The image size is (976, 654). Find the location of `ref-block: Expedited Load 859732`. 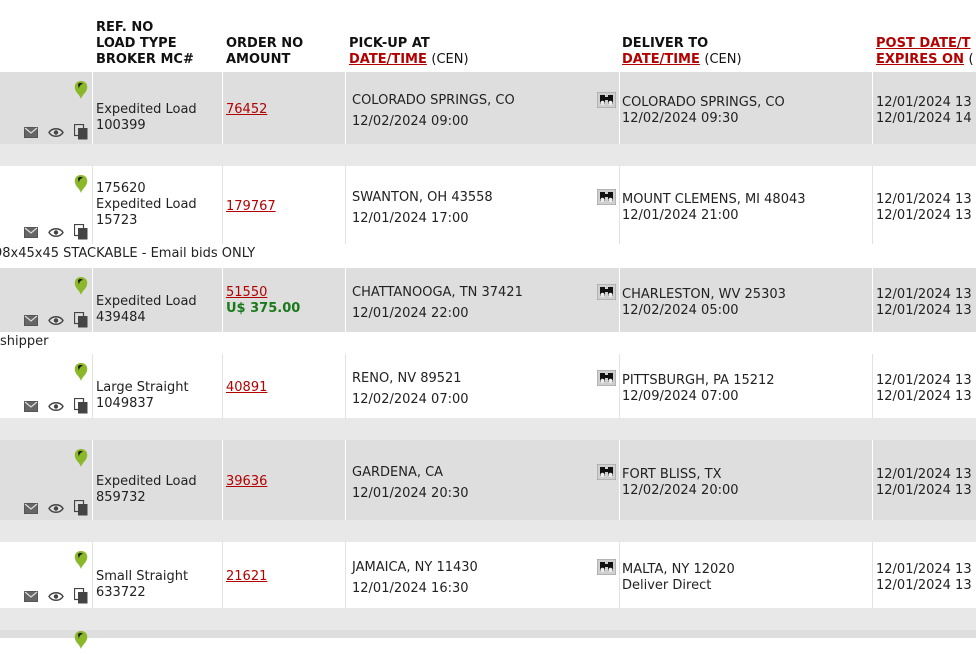

ref-block: Expedited Load 859732 is located at coordinates (146, 490).